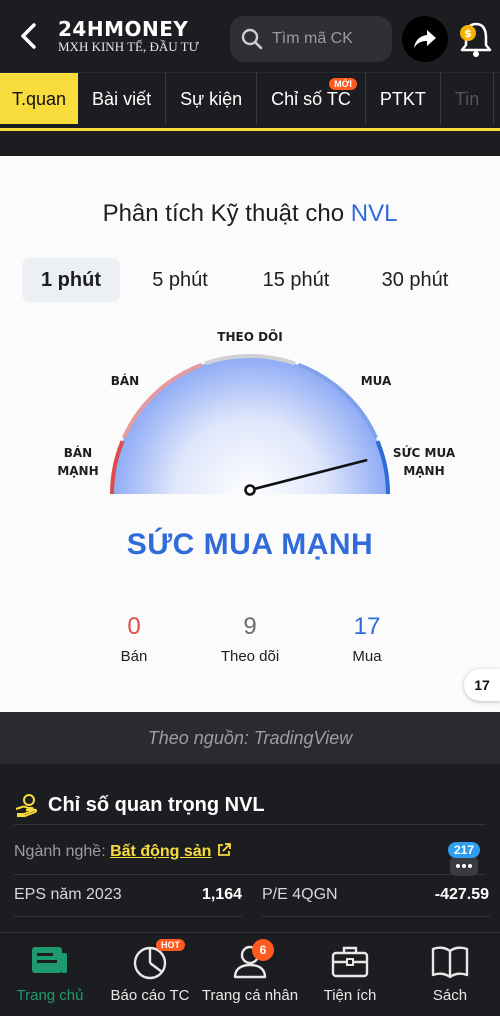 This screenshot has height=1016, width=500. I want to click on hand-coin-icon, so click(26, 805).